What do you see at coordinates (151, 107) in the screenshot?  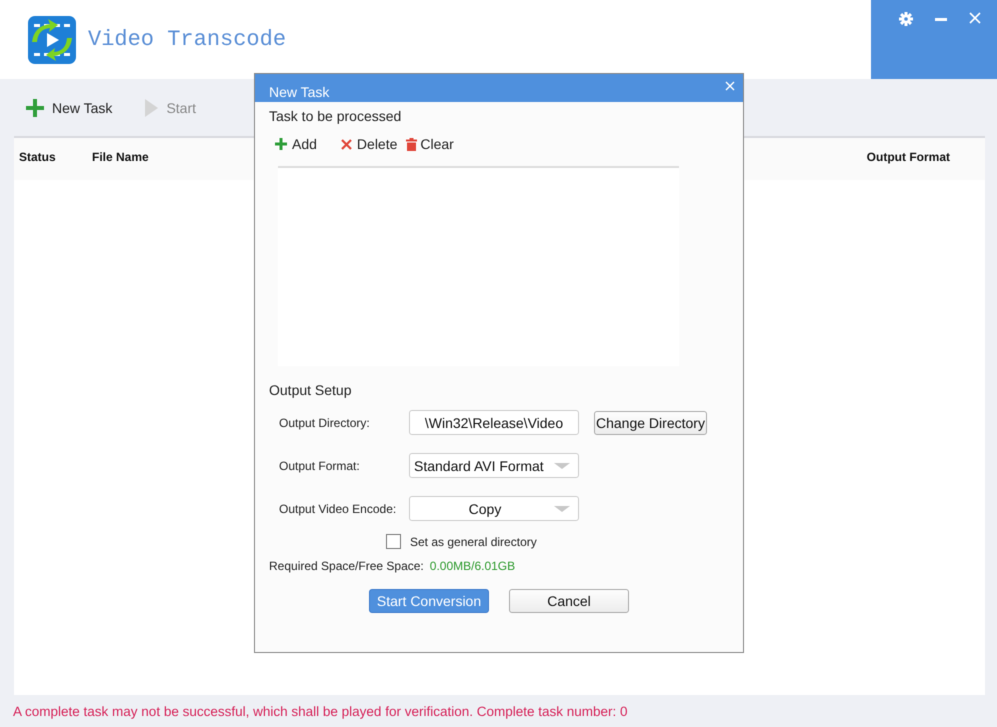 I see `play-icon` at bounding box center [151, 107].